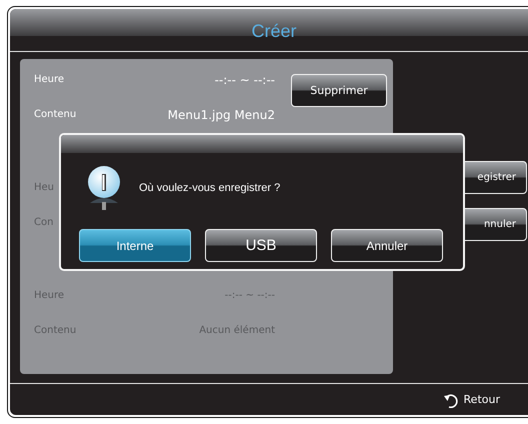 The image size is (528, 424). What do you see at coordinates (135, 245) in the screenshot?
I see `option-button: Interne` at bounding box center [135, 245].